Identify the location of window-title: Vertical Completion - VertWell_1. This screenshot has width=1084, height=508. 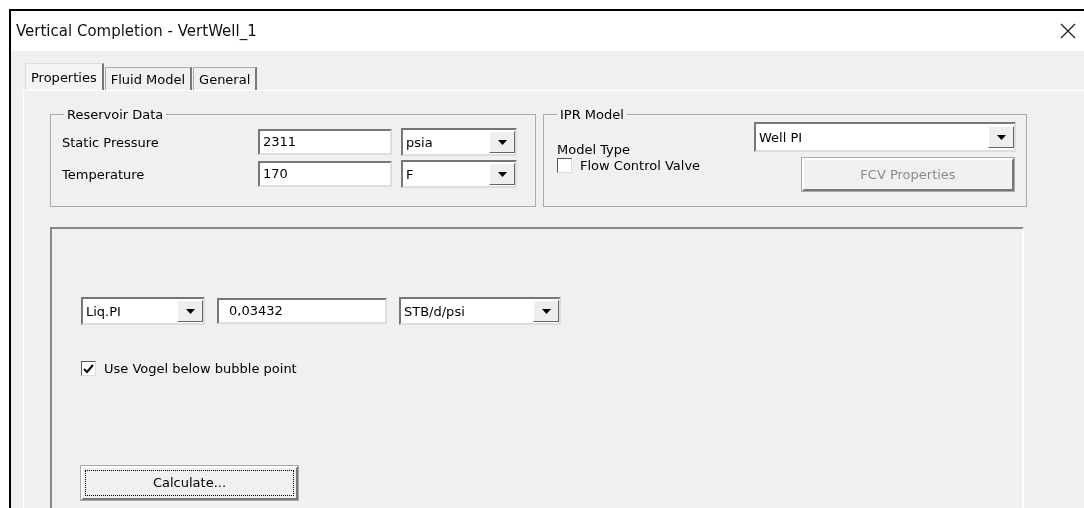
(136, 31).